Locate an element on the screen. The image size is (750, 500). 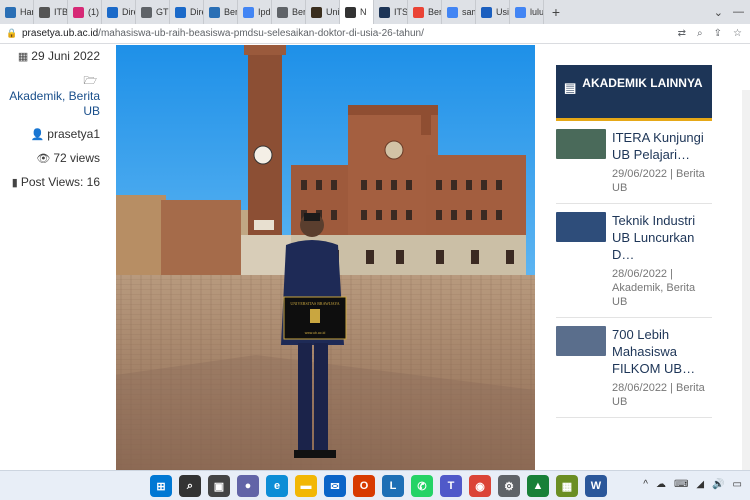
tray-icon: ▭ is located at coordinates (737, 484).